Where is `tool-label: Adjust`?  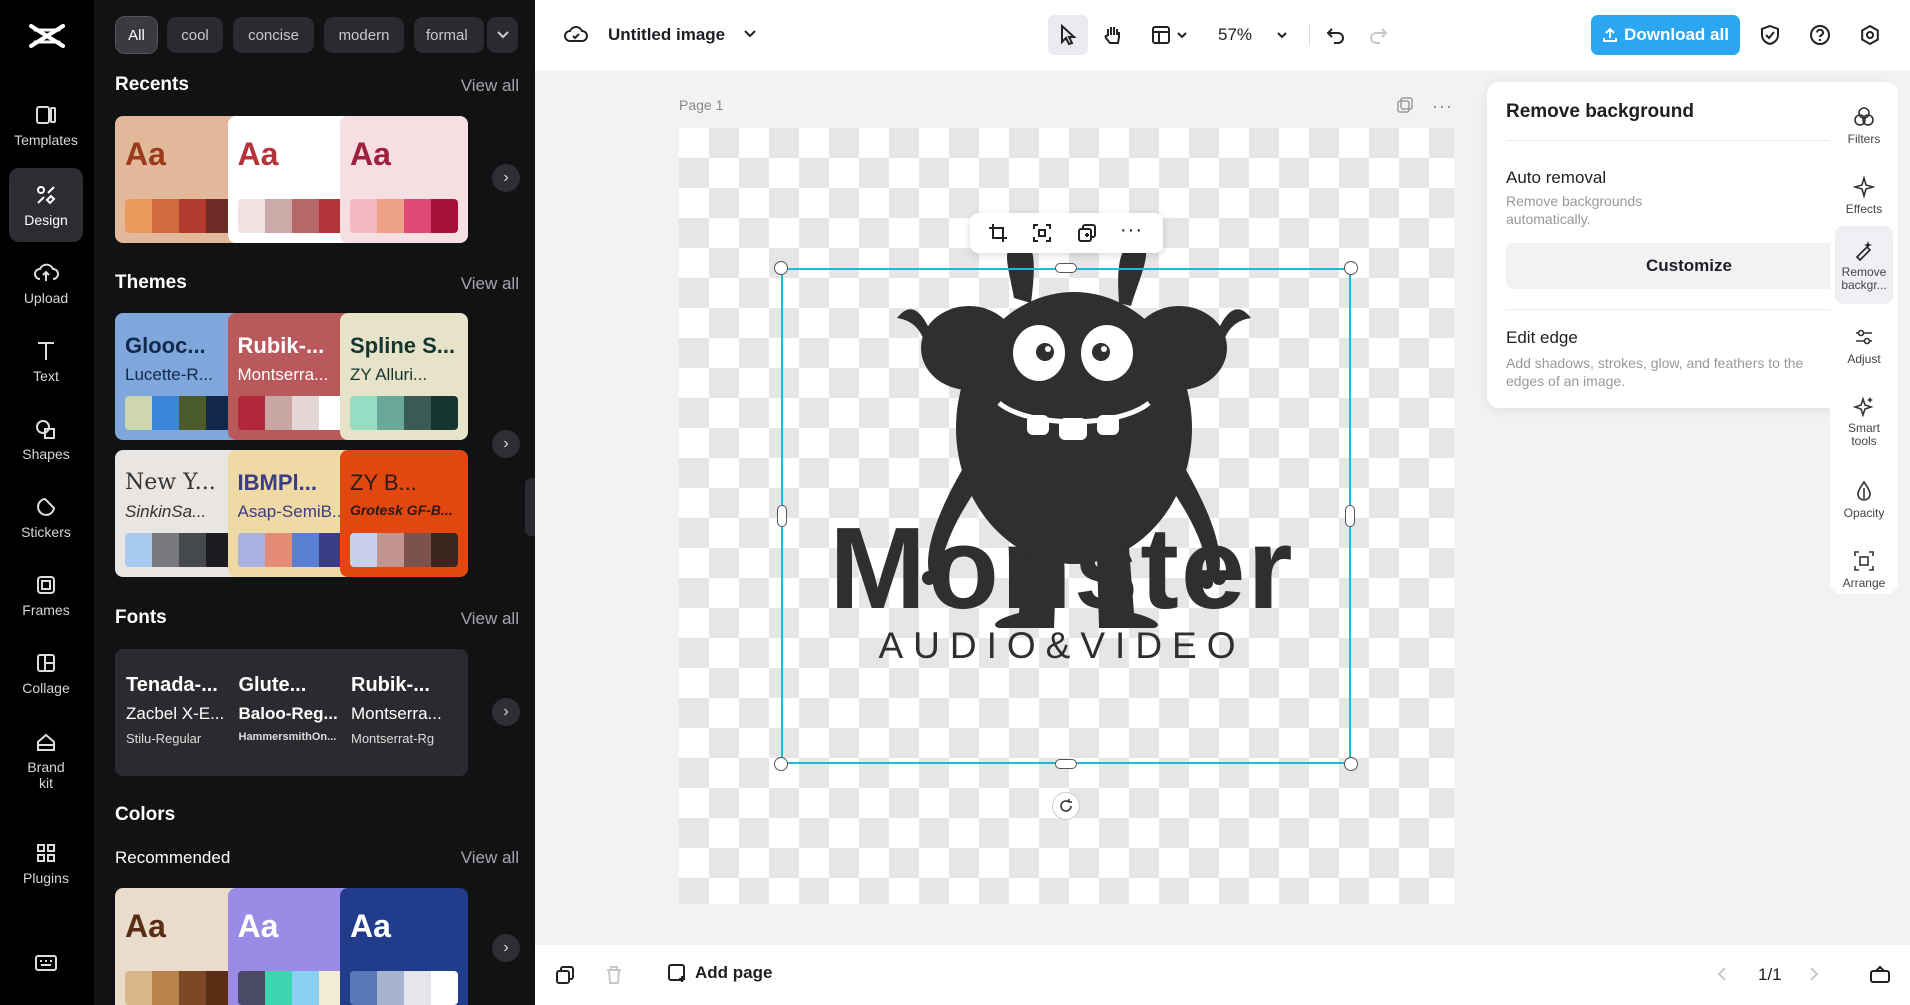
tool-label: Adjust is located at coordinates (1864, 359).